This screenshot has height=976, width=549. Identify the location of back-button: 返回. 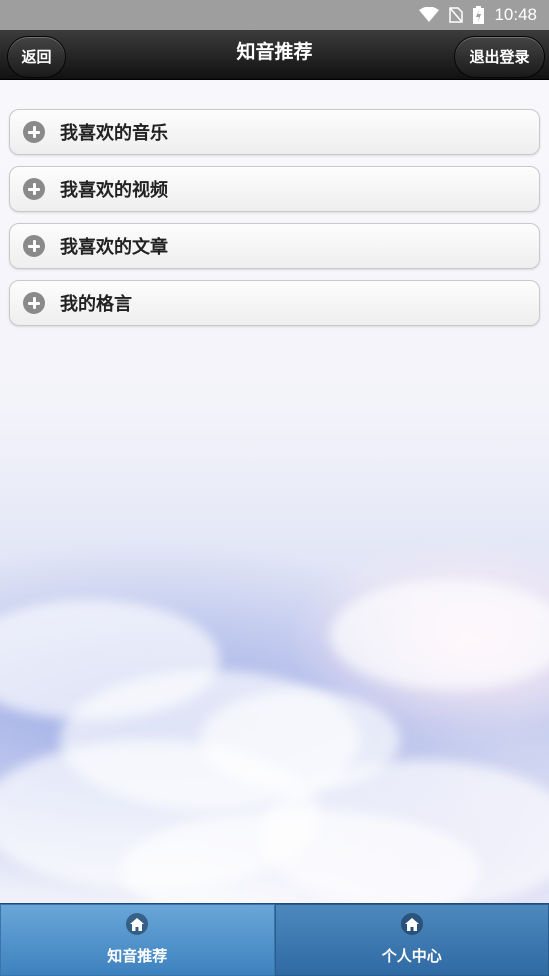
(36, 57).